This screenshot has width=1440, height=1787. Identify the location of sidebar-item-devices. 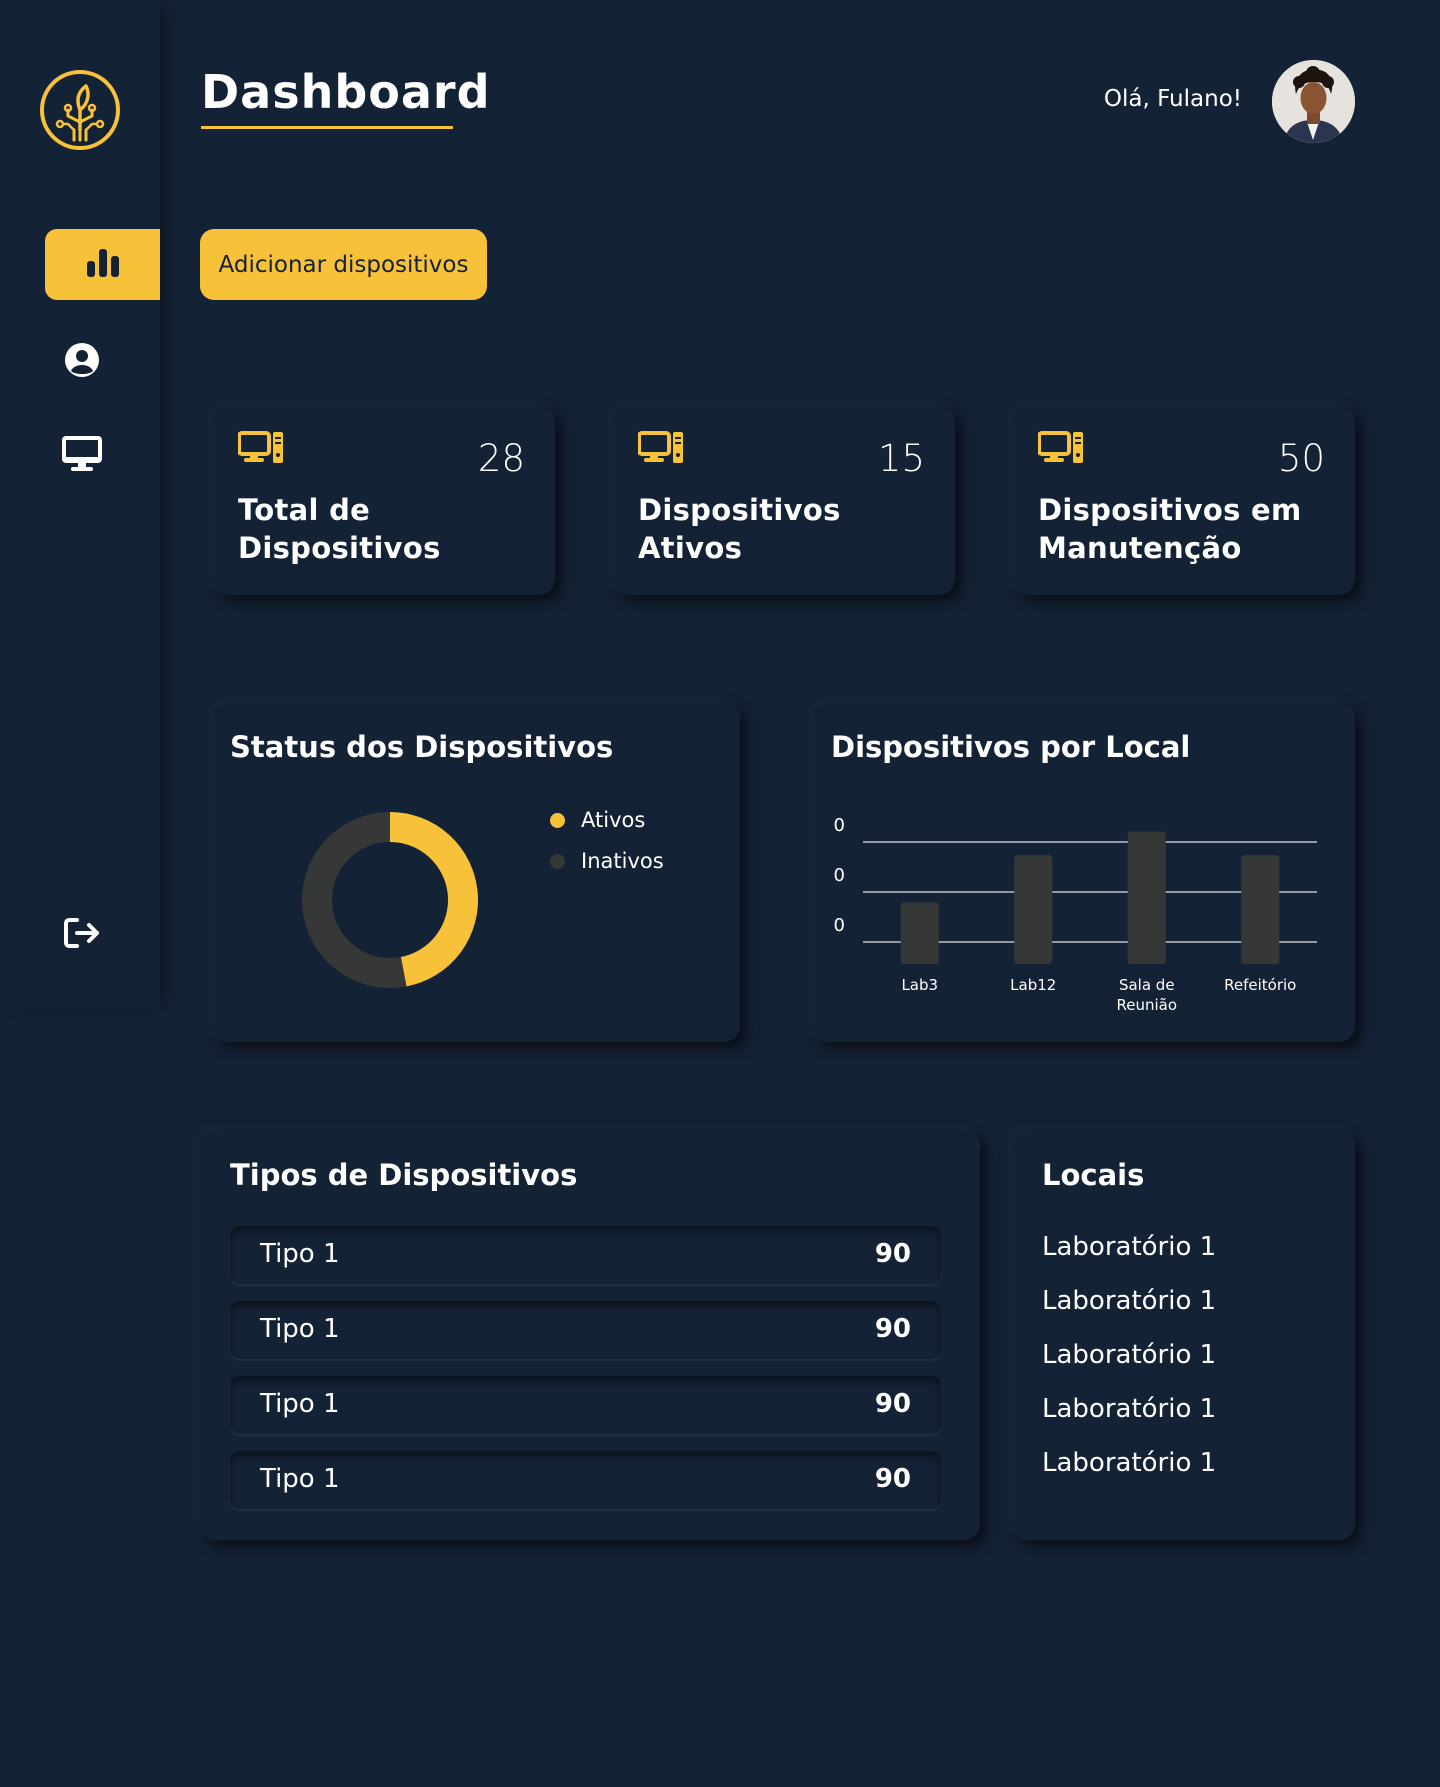
(82, 456).